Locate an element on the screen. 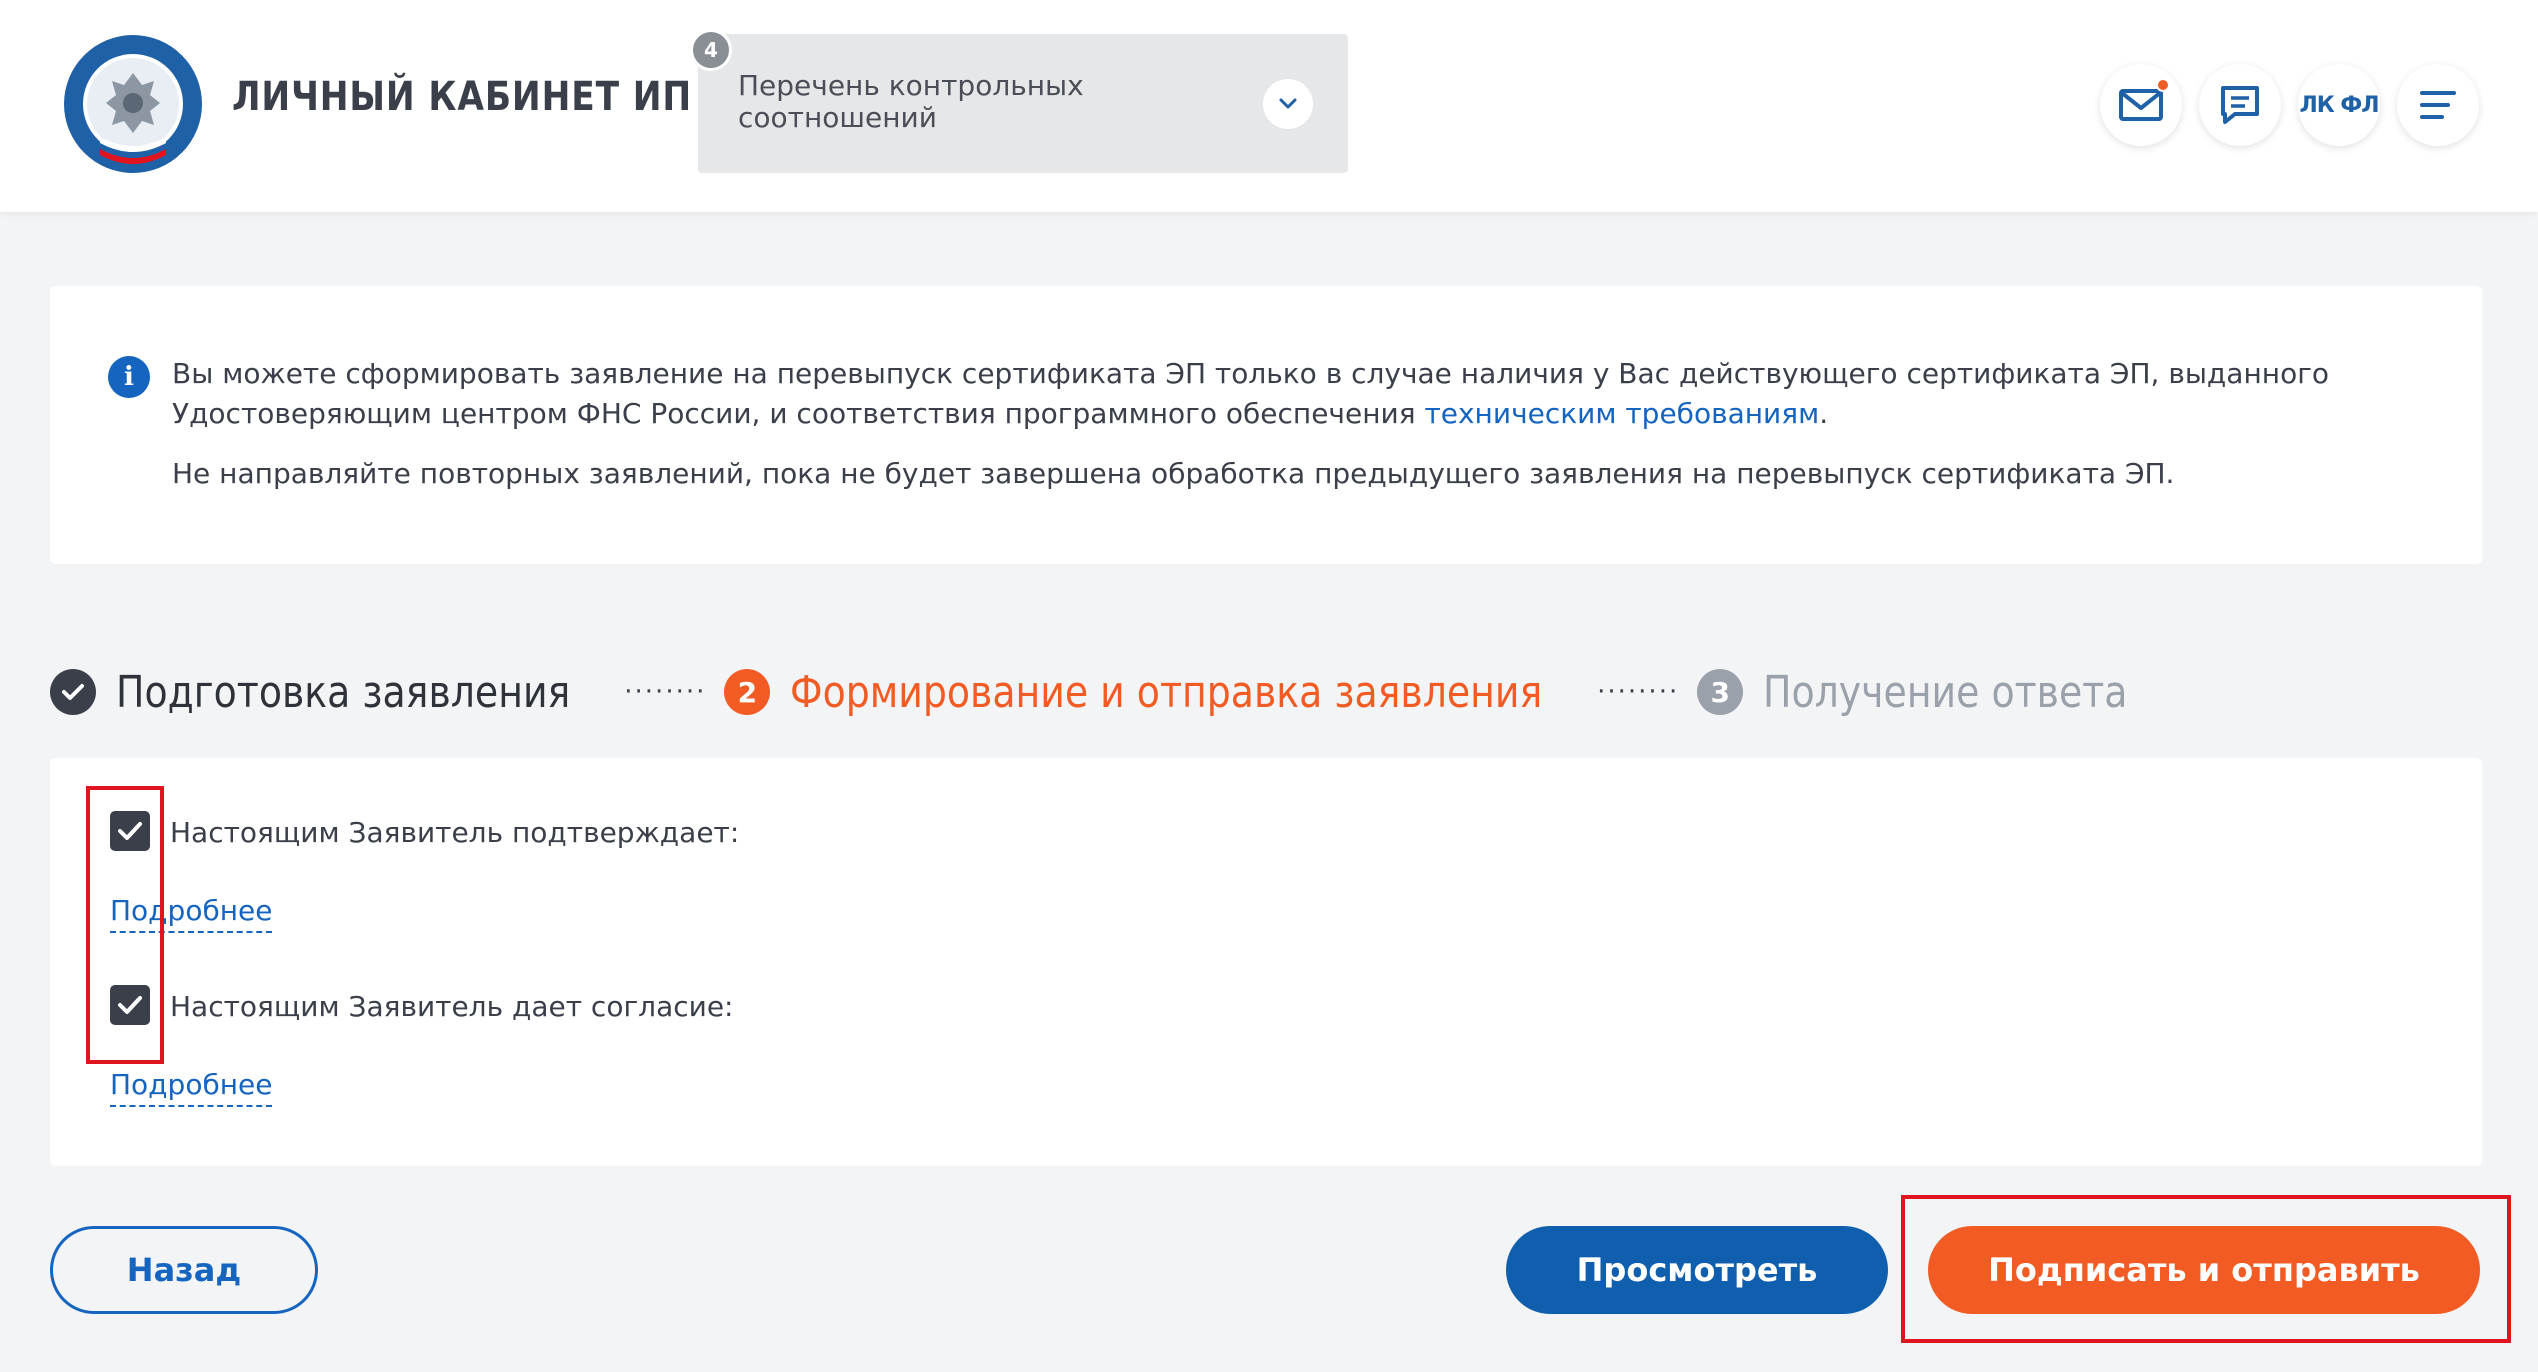 The height and width of the screenshot is (1372, 2538). tech-requirements-link: техническим требованиям is located at coordinates (1621, 413).